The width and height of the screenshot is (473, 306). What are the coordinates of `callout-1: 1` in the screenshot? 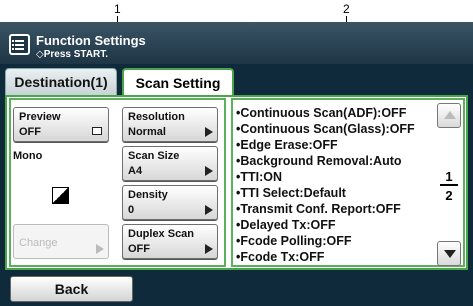 It's located at (117, 9).